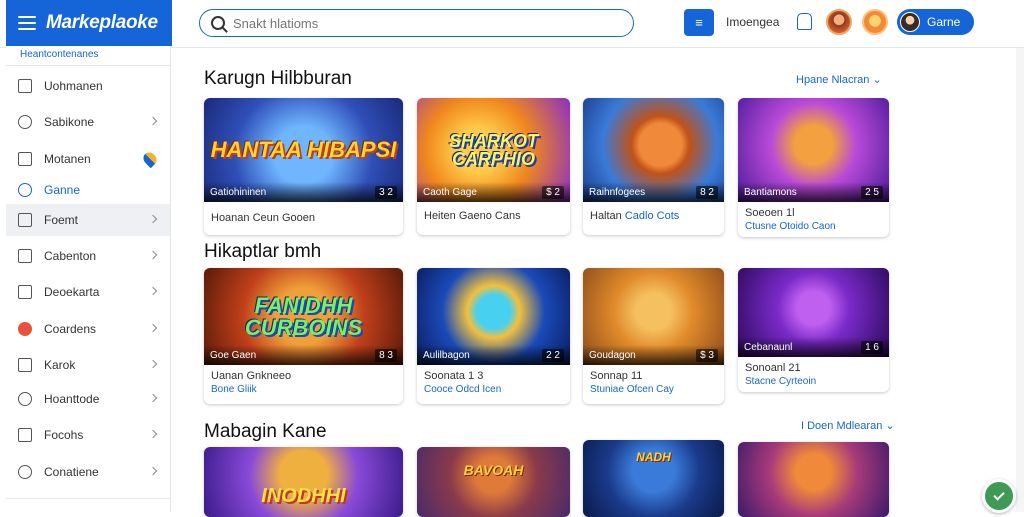  What do you see at coordinates (150, 159) in the screenshot?
I see `pin-icon` at bounding box center [150, 159].